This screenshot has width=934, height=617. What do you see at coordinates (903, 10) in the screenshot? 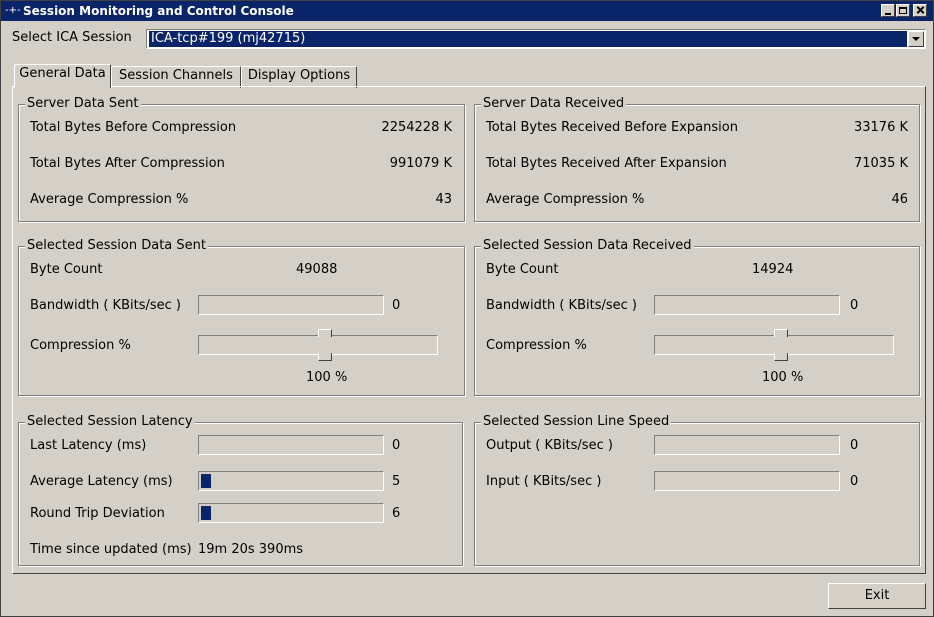
I see `maximize-button` at bounding box center [903, 10].